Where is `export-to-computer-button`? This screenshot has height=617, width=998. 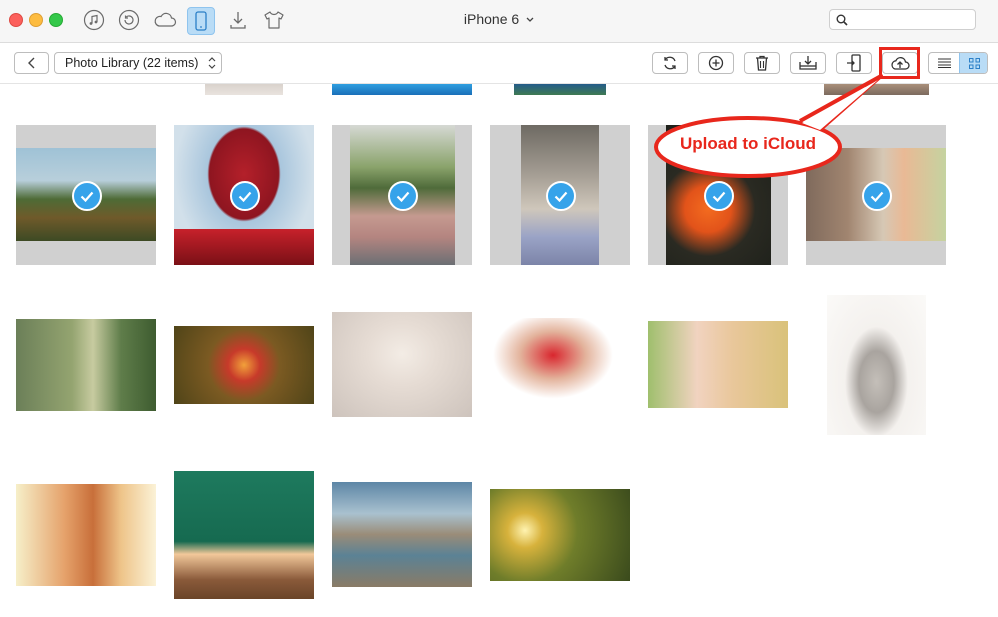
export-to-computer-button is located at coordinates (808, 63).